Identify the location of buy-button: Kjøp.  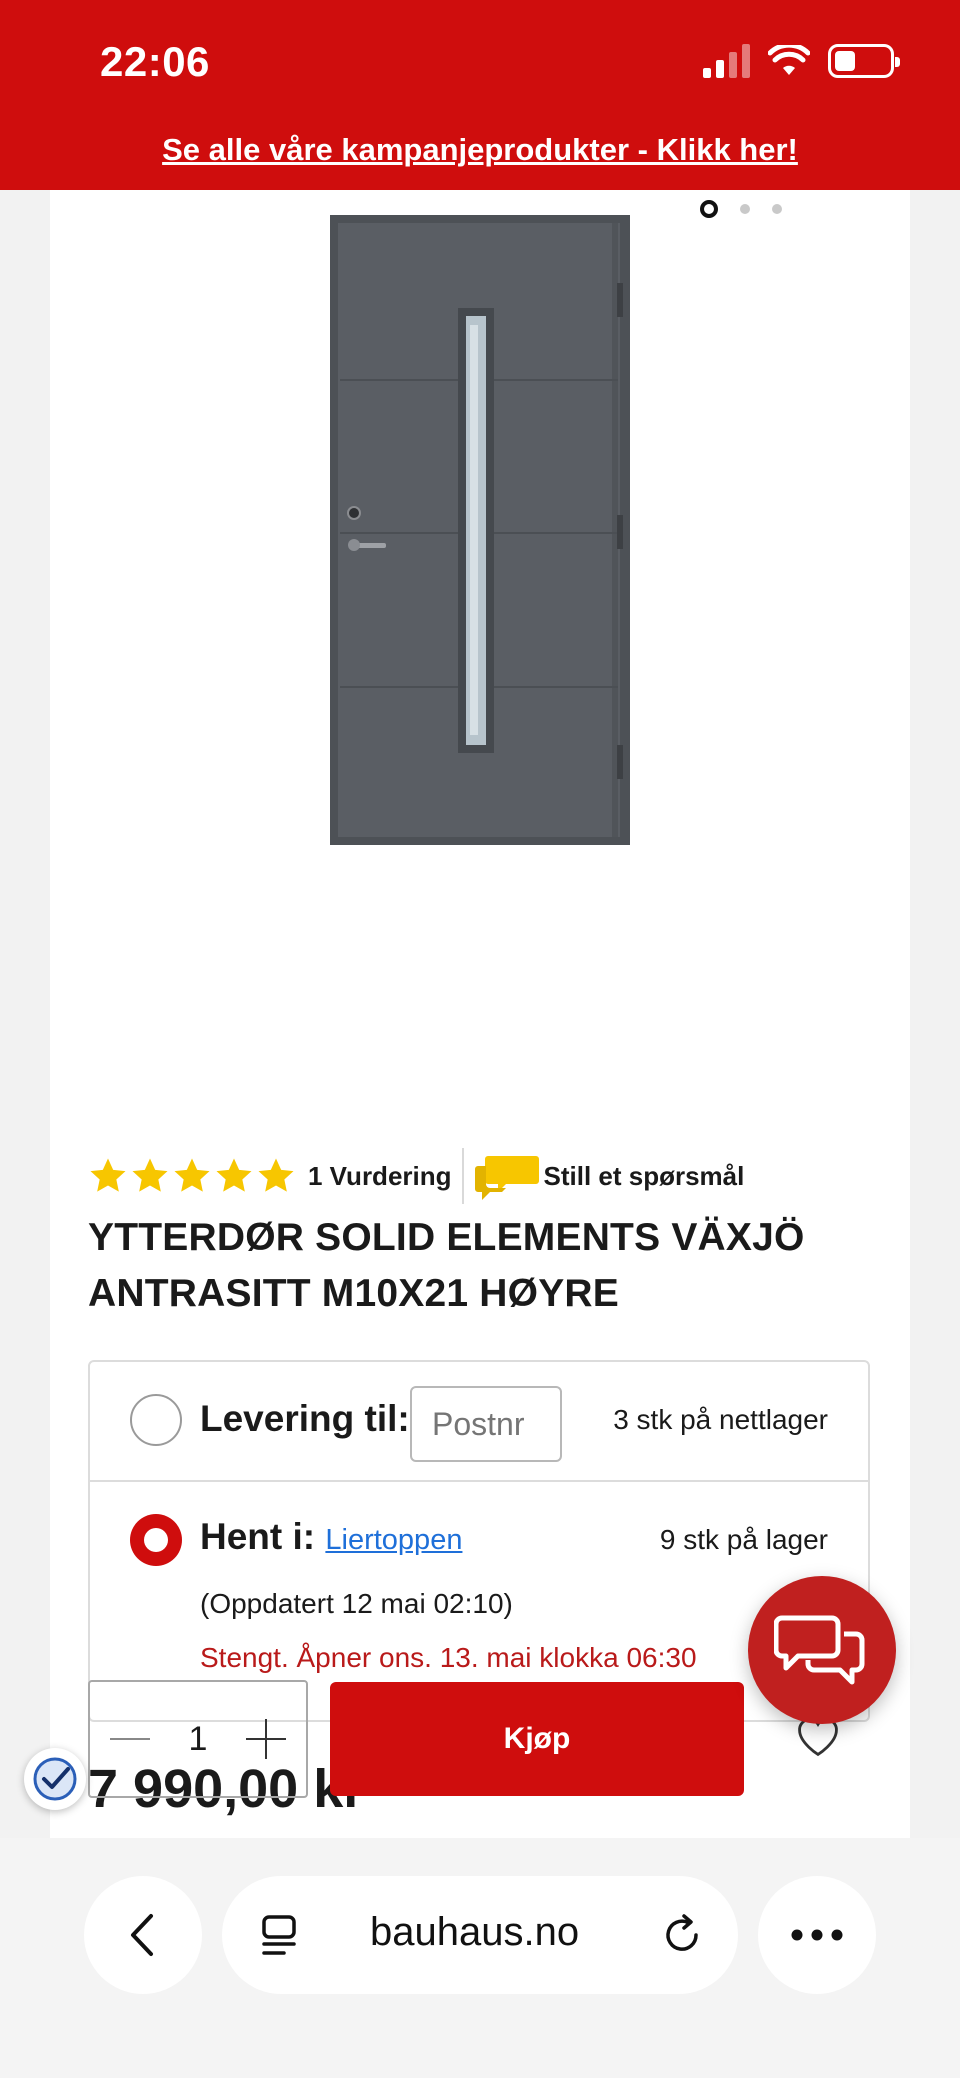
(537, 1739).